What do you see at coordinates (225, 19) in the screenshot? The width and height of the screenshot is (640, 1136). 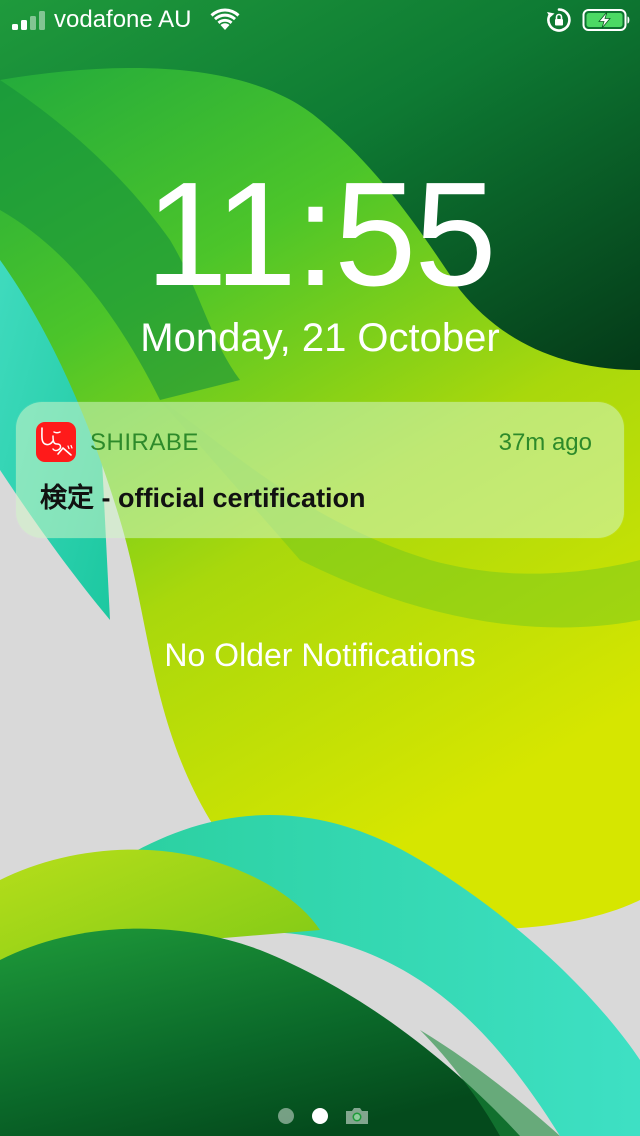 I see `wifi-icon` at bounding box center [225, 19].